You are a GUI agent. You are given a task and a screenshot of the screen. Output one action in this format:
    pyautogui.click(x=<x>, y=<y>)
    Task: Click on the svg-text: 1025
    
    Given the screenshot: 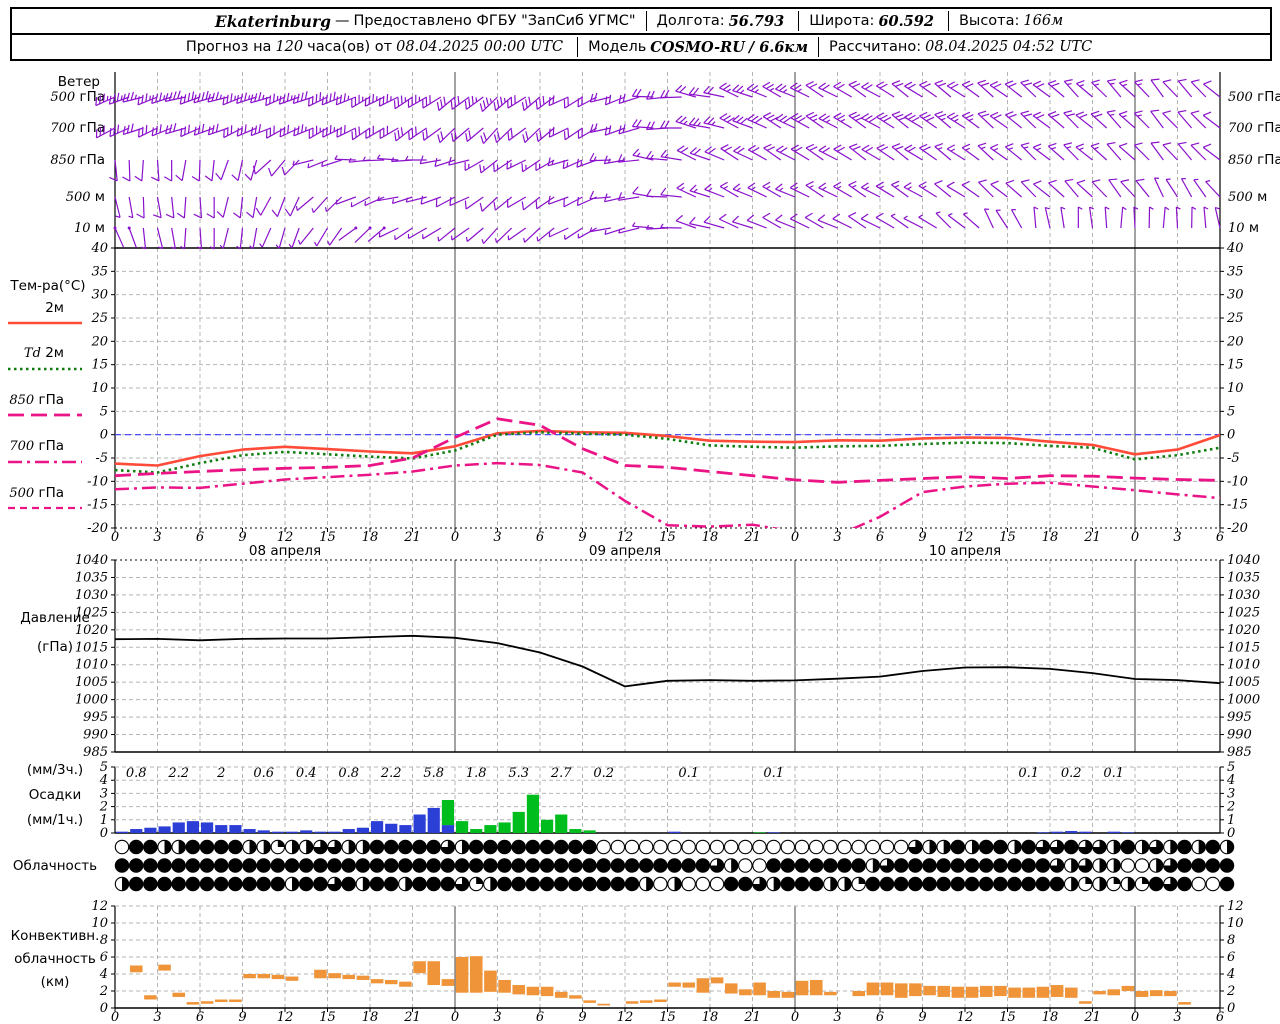 What is the action you would take?
    pyautogui.click(x=1243, y=612)
    